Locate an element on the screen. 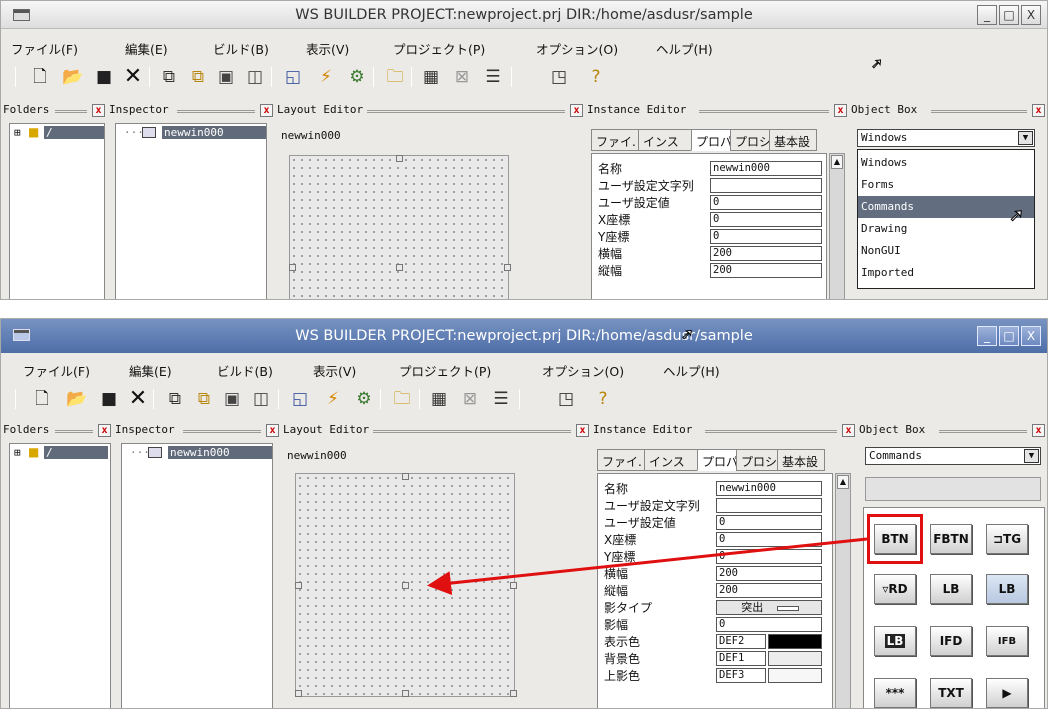 This screenshot has height=709, width=1048. folders-panel: Folders x ⊞ ■ / is located at coordinates (55, 201).